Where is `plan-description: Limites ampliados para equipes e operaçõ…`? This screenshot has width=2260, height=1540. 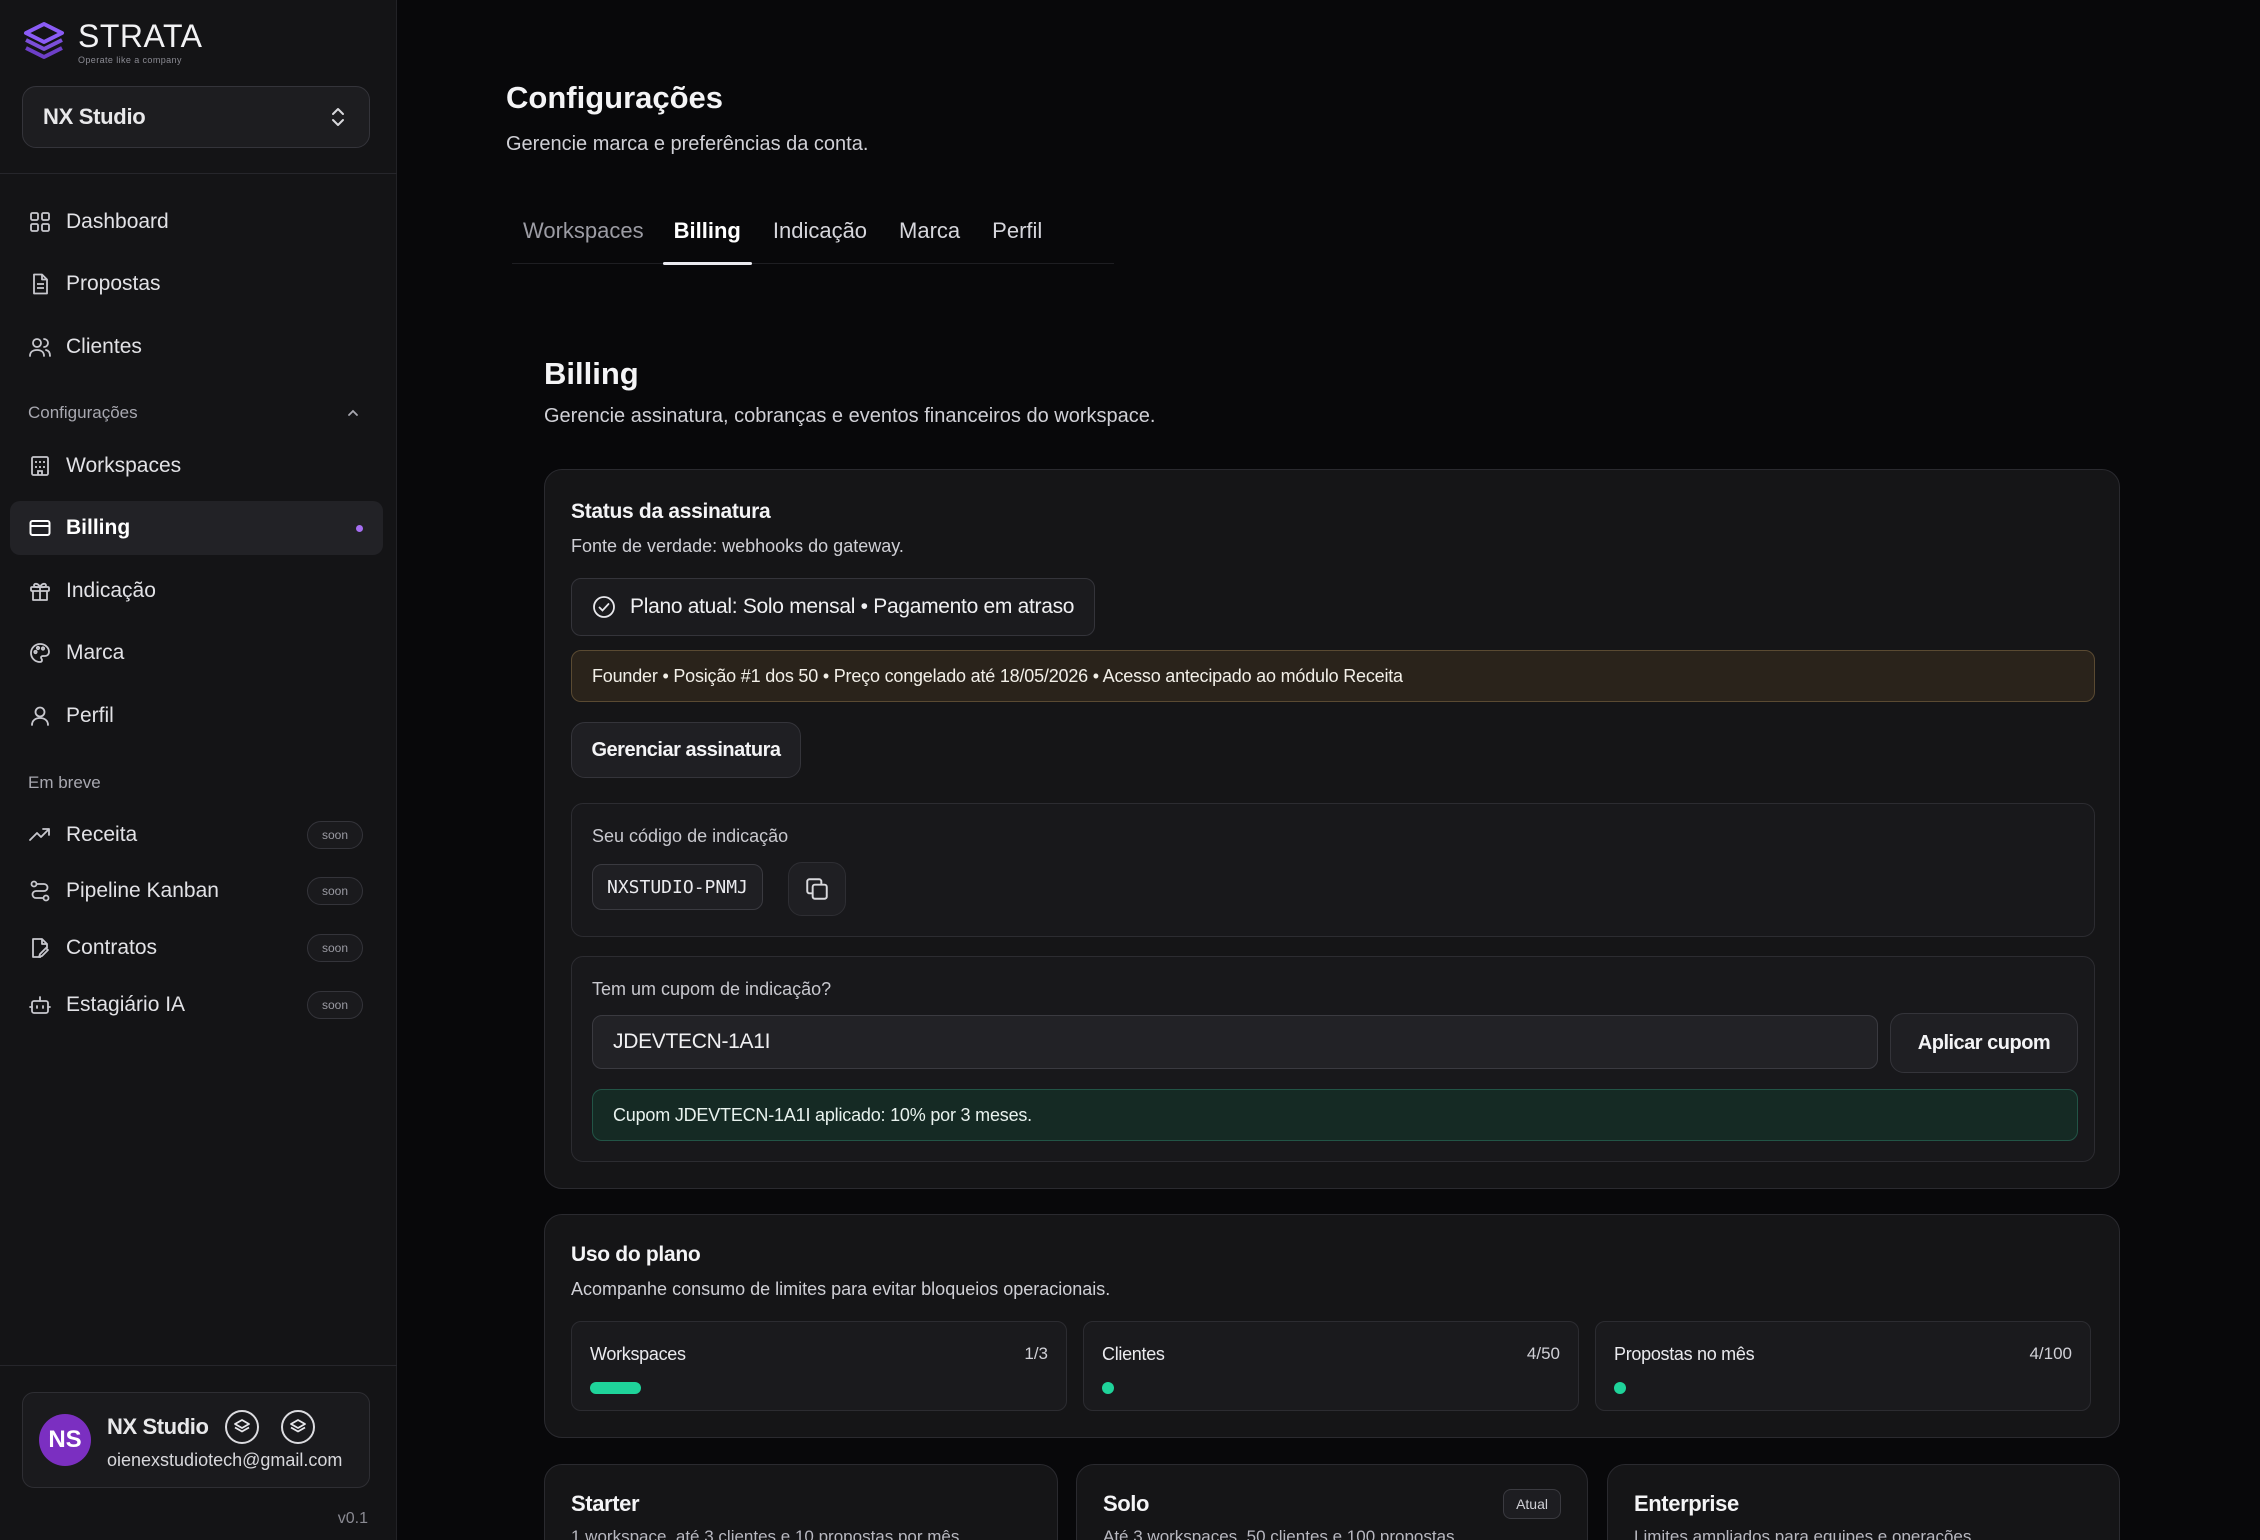
plan-description: Limites ampliados para equipes e operaçõ… is located at coordinates (1803, 1533).